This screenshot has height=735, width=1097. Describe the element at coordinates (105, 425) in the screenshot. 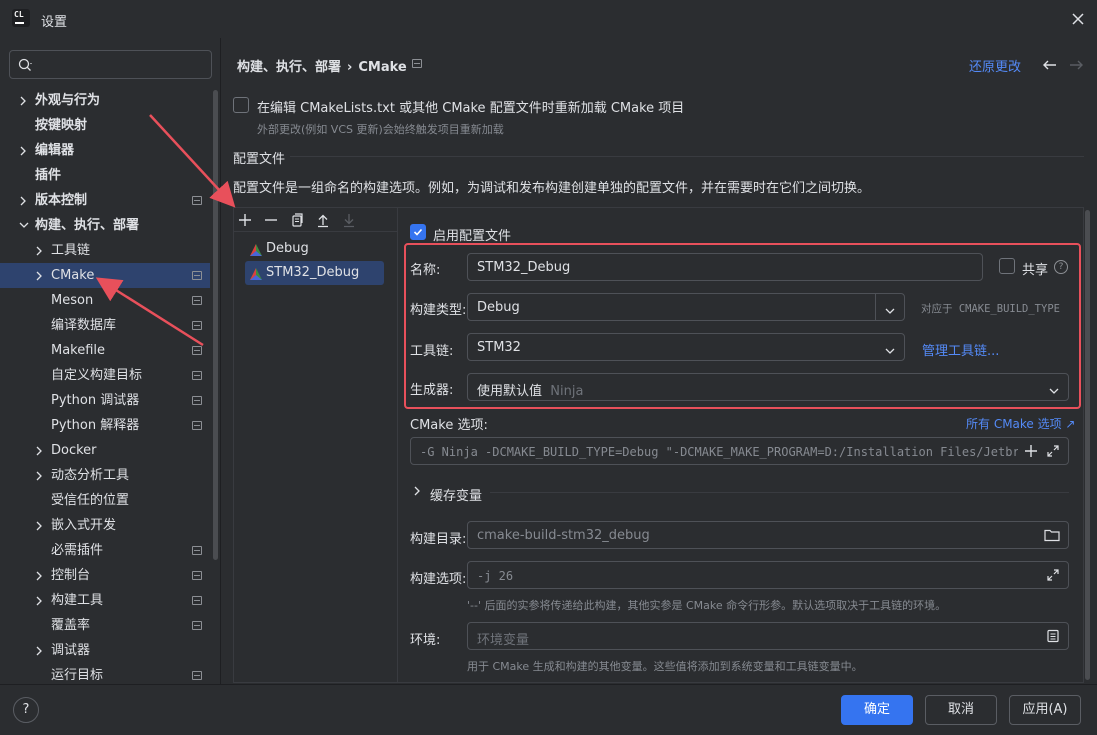

I see `sidebar-item: Python 解释器` at that location.